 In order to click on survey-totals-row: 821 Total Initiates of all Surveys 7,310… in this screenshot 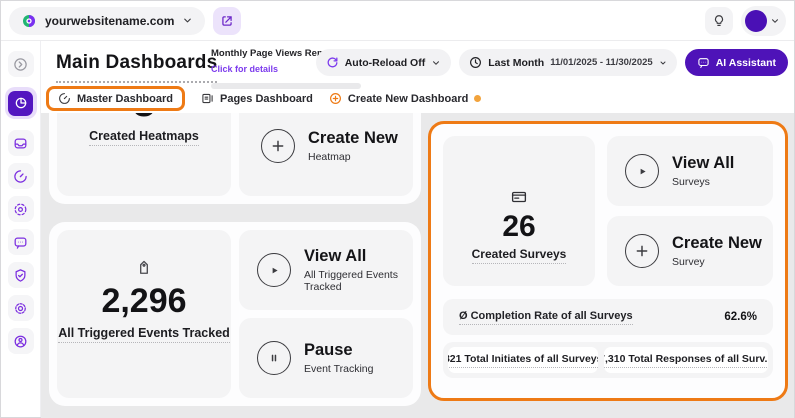, I will do `click(608, 360)`.